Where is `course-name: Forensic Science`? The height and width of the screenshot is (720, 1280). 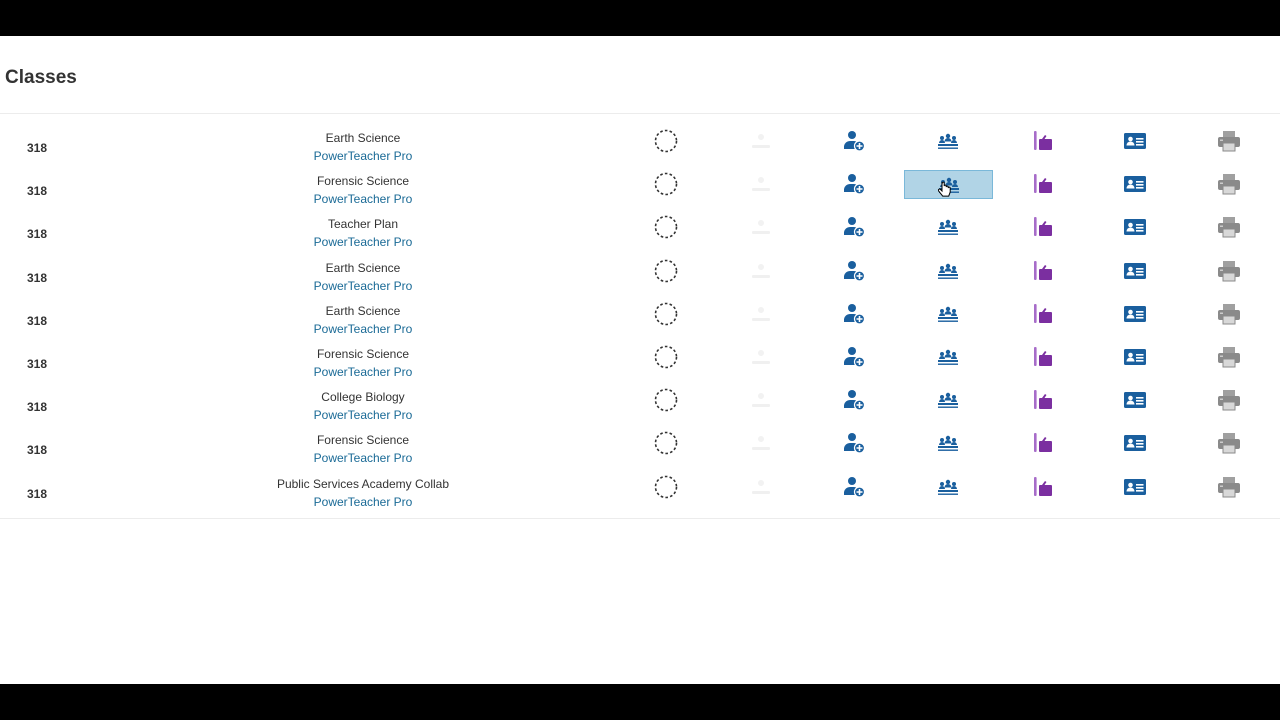
course-name: Forensic Science is located at coordinates (363, 354).